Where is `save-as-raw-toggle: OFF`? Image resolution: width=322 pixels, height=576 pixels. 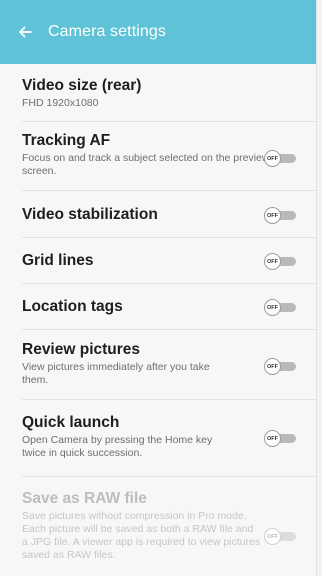 save-as-raw-toggle: OFF is located at coordinates (280, 536).